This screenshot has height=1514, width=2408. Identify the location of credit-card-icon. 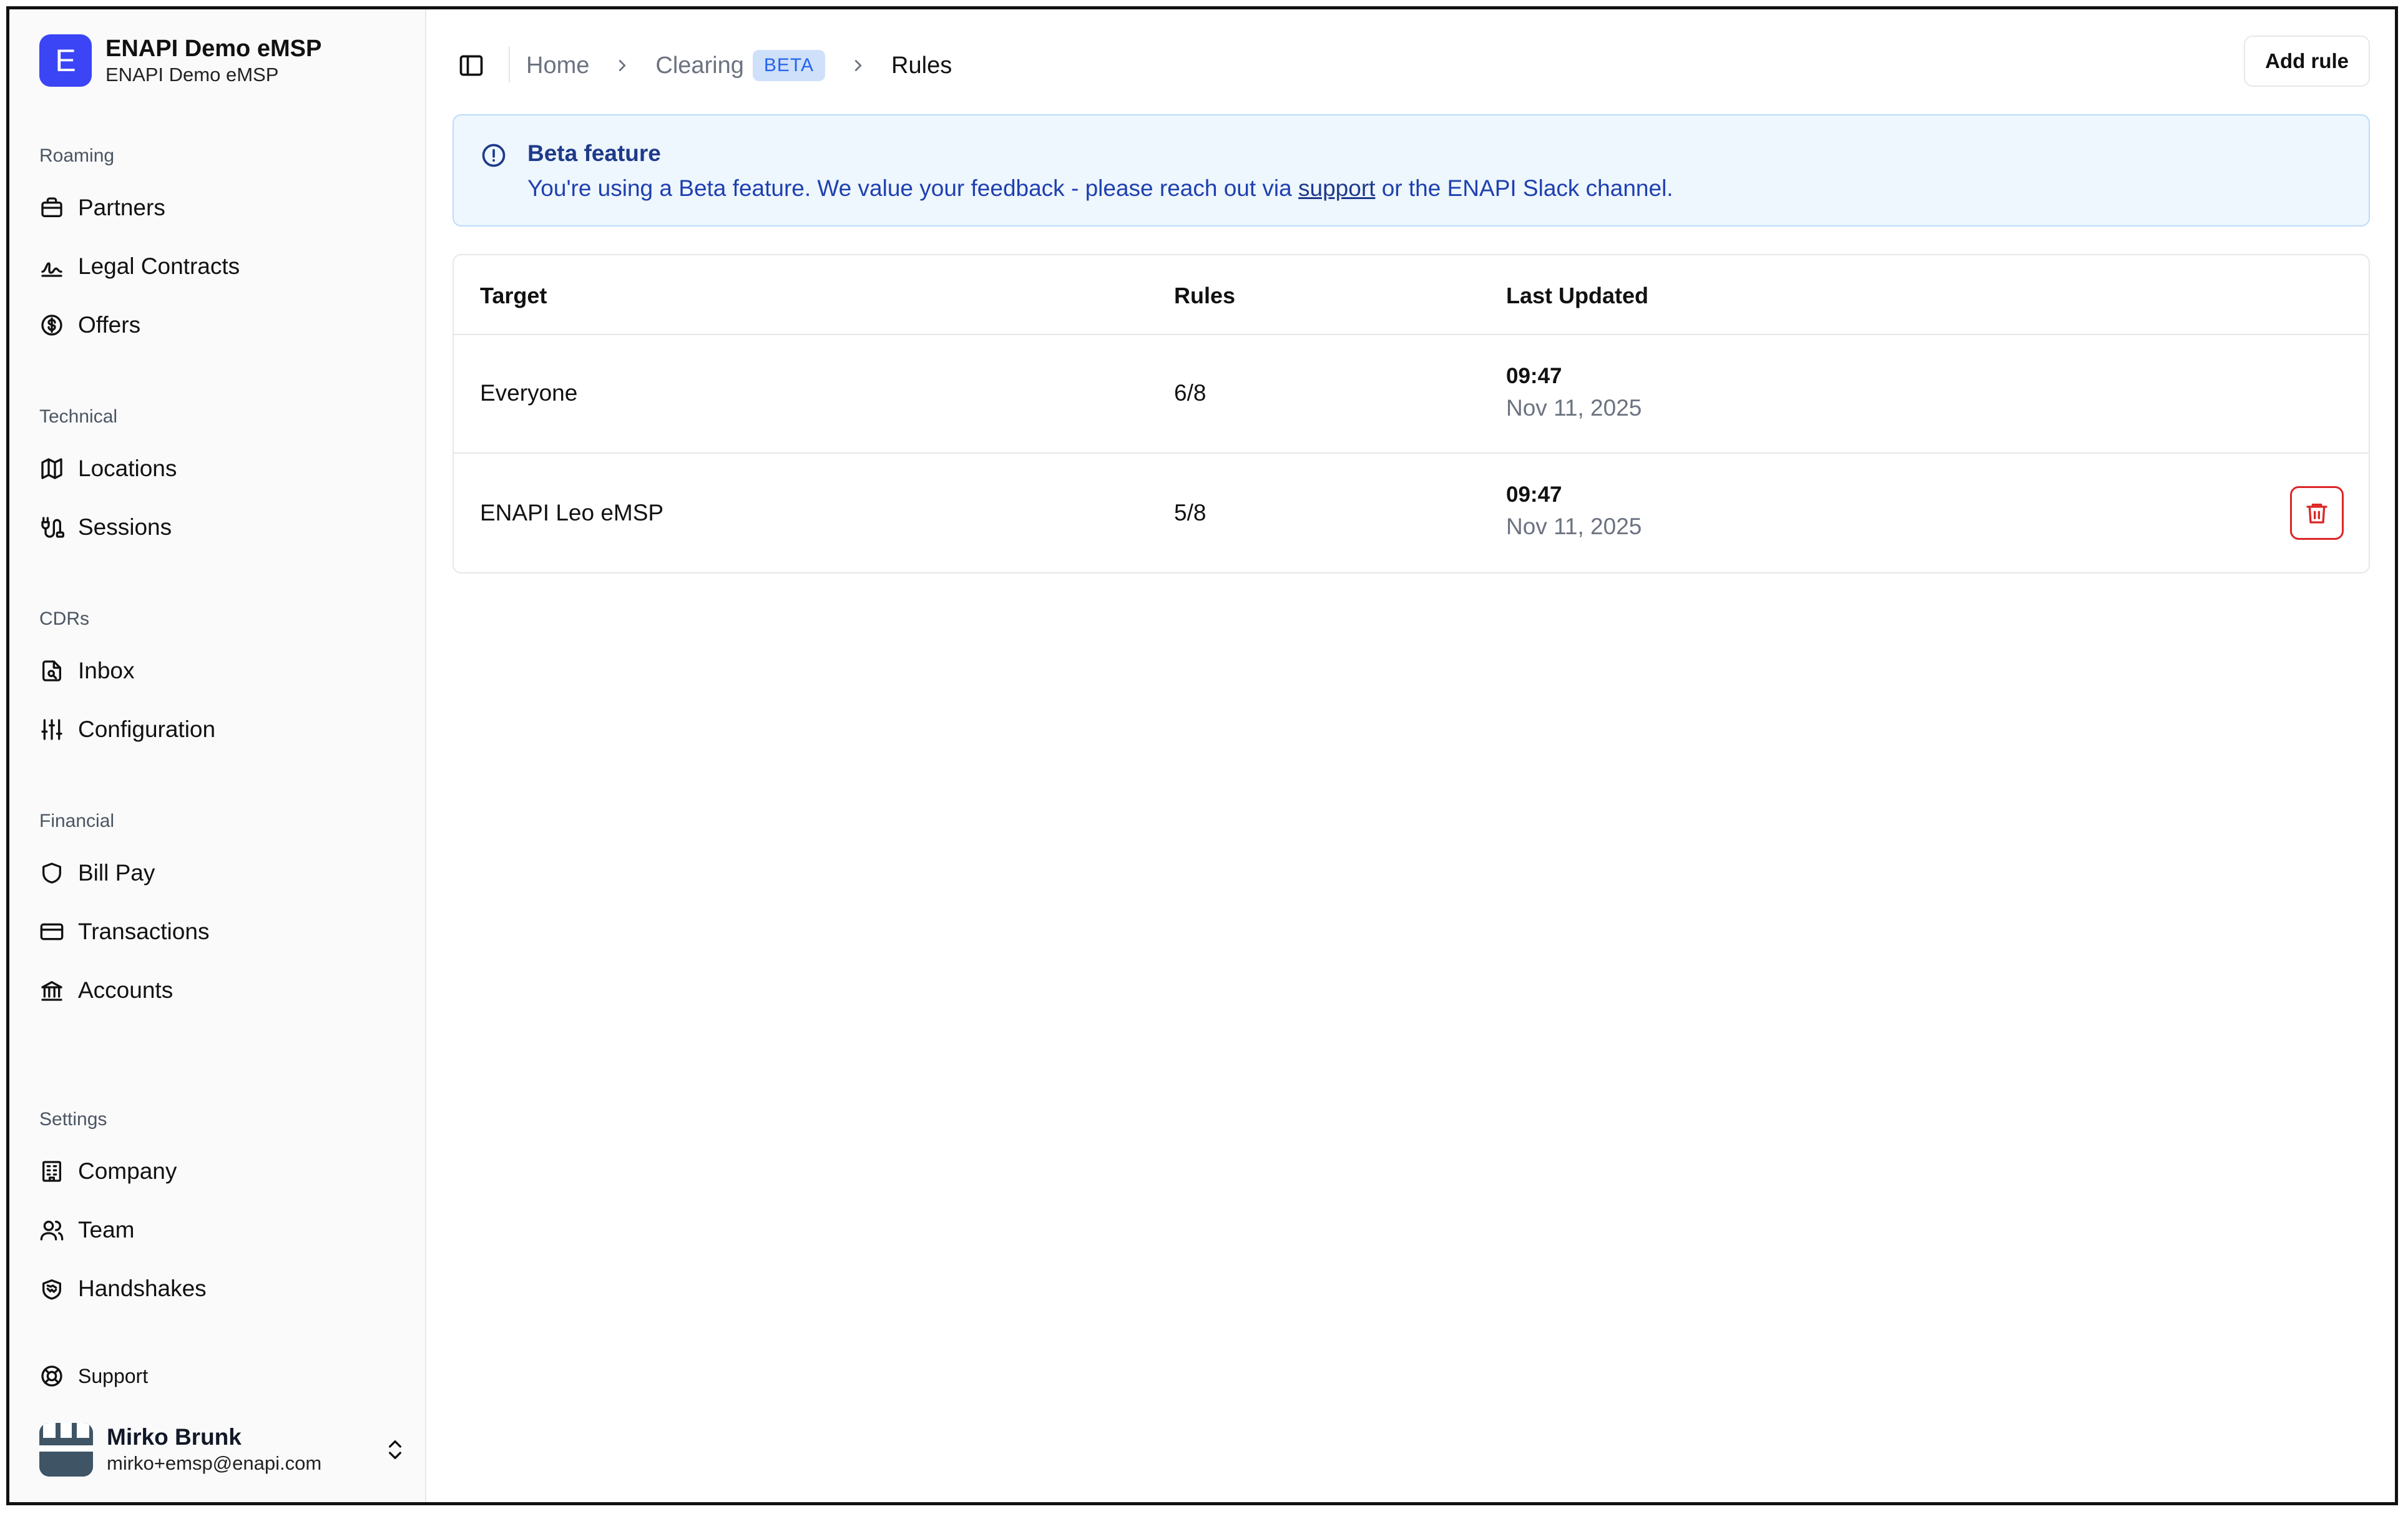
(52, 932).